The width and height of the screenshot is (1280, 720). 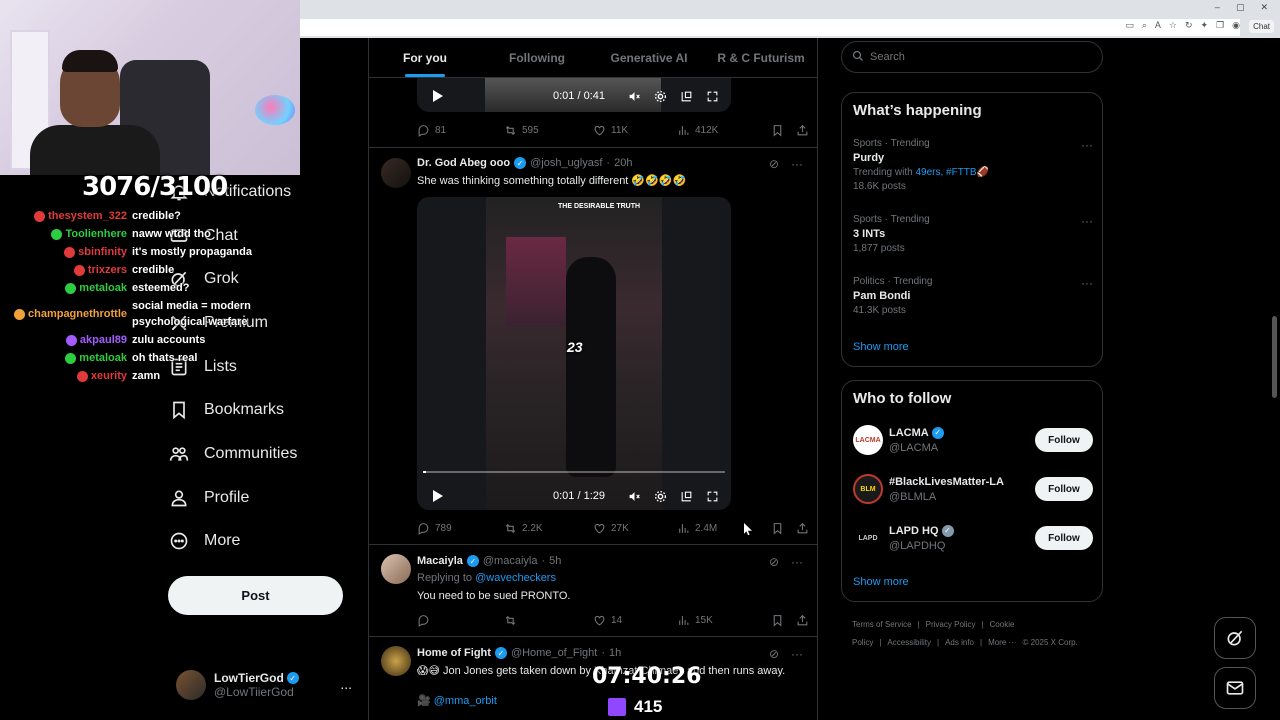 What do you see at coordinates (1189, 25) in the screenshot?
I see `refresh-icon: ↻` at bounding box center [1189, 25].